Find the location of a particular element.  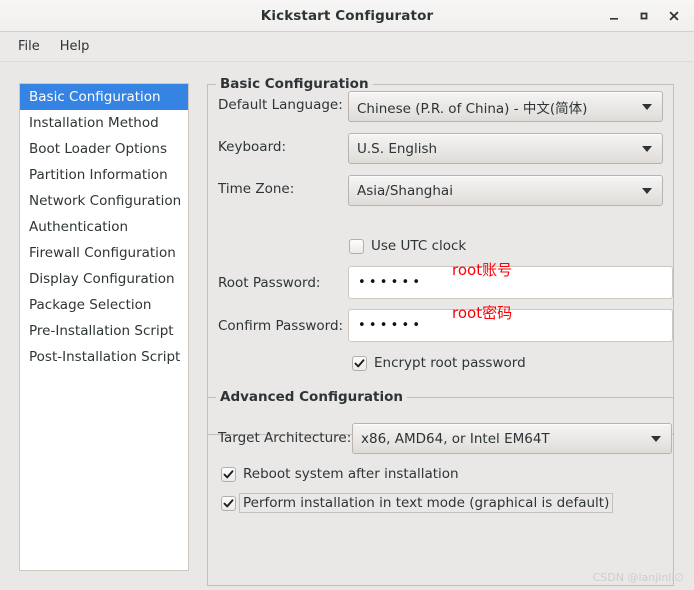

target-architecture-value: x86, AMD64, or Intel EM64T is located at coordinates (455, 438).